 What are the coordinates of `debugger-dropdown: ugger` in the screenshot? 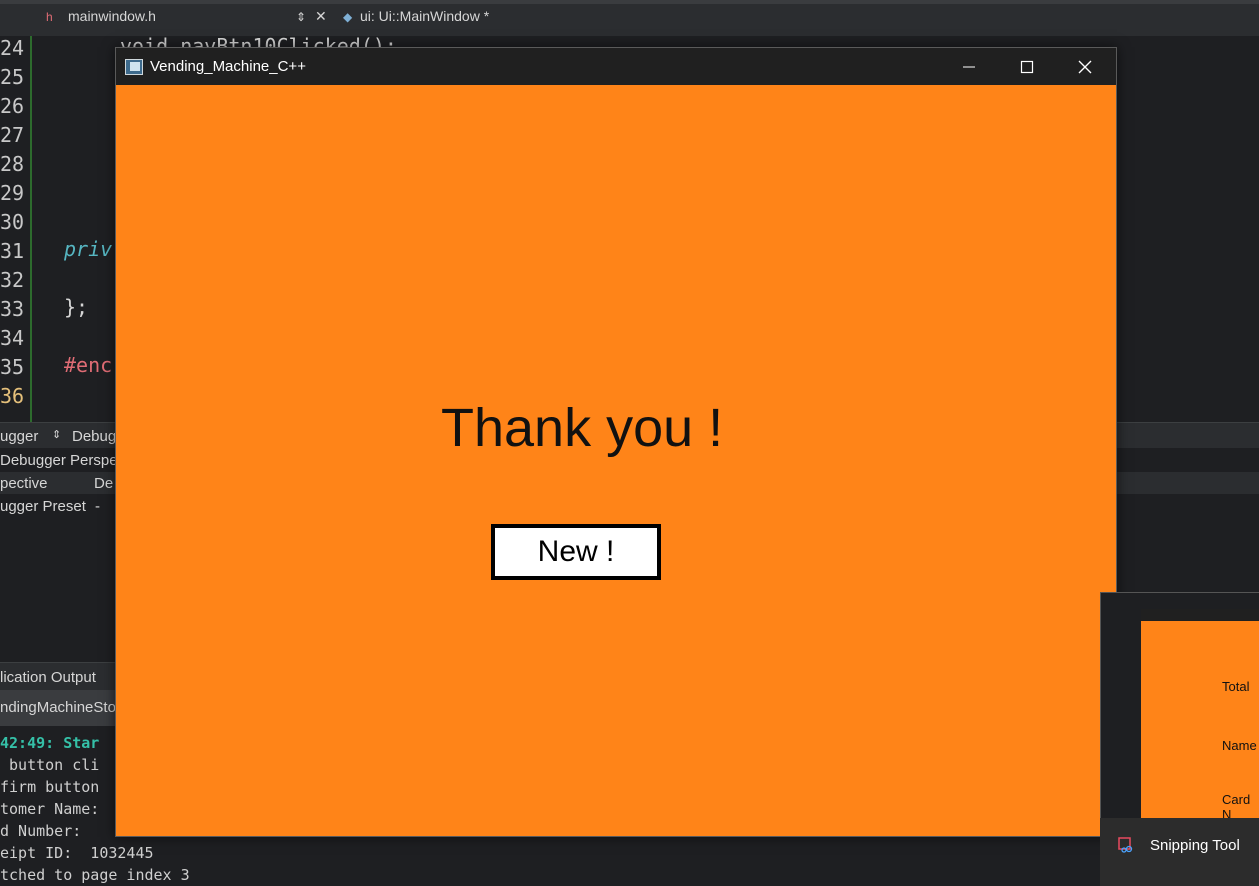 It's located at (19, 436).